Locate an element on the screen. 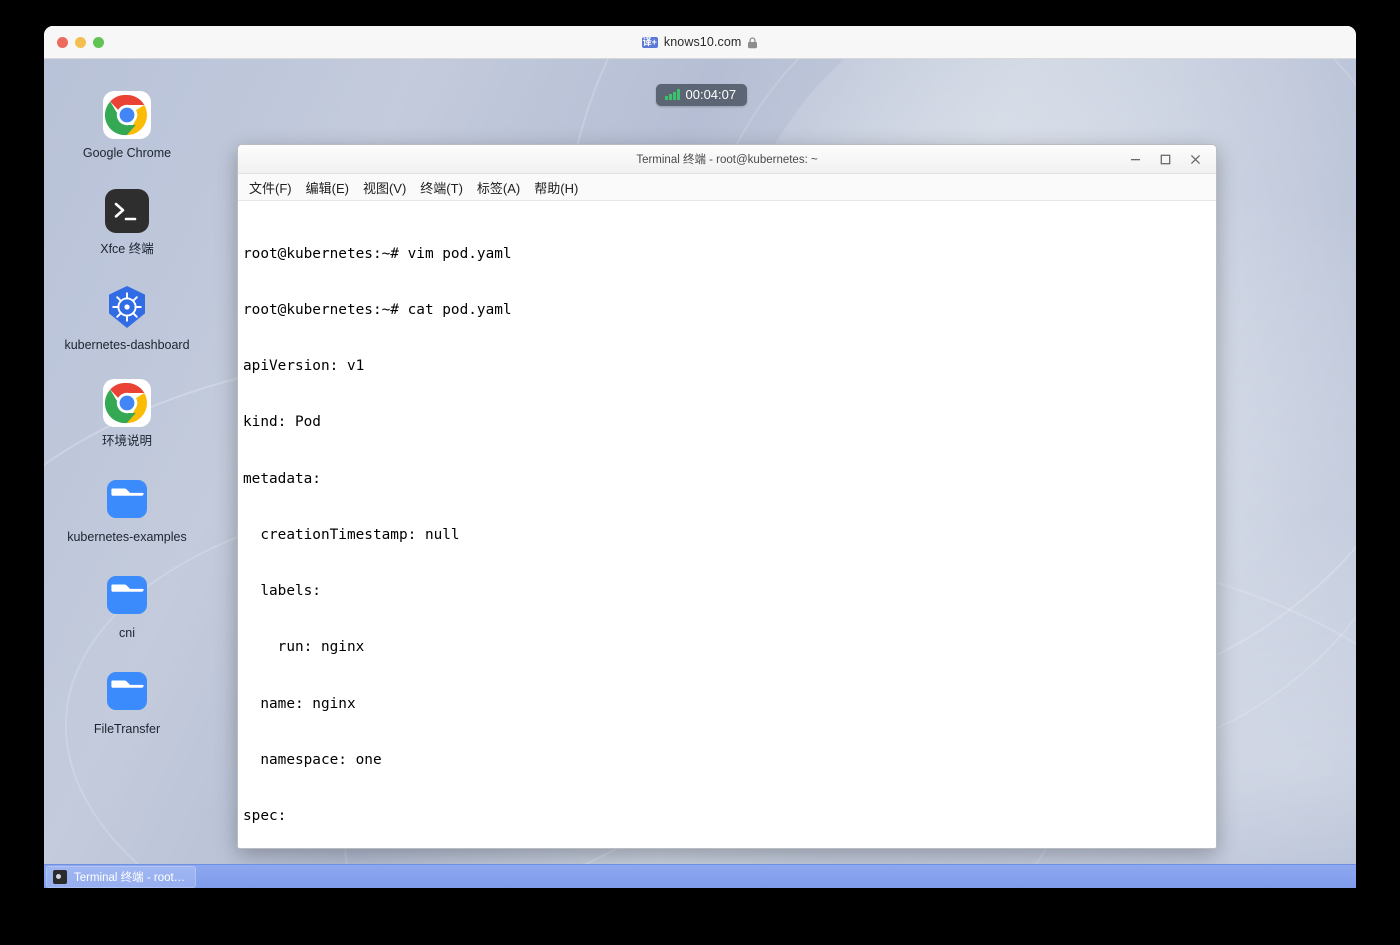 The width and height of the screenshot is (1400, 945). terminal-line: namespace: one is located at coordinates (312, 759).